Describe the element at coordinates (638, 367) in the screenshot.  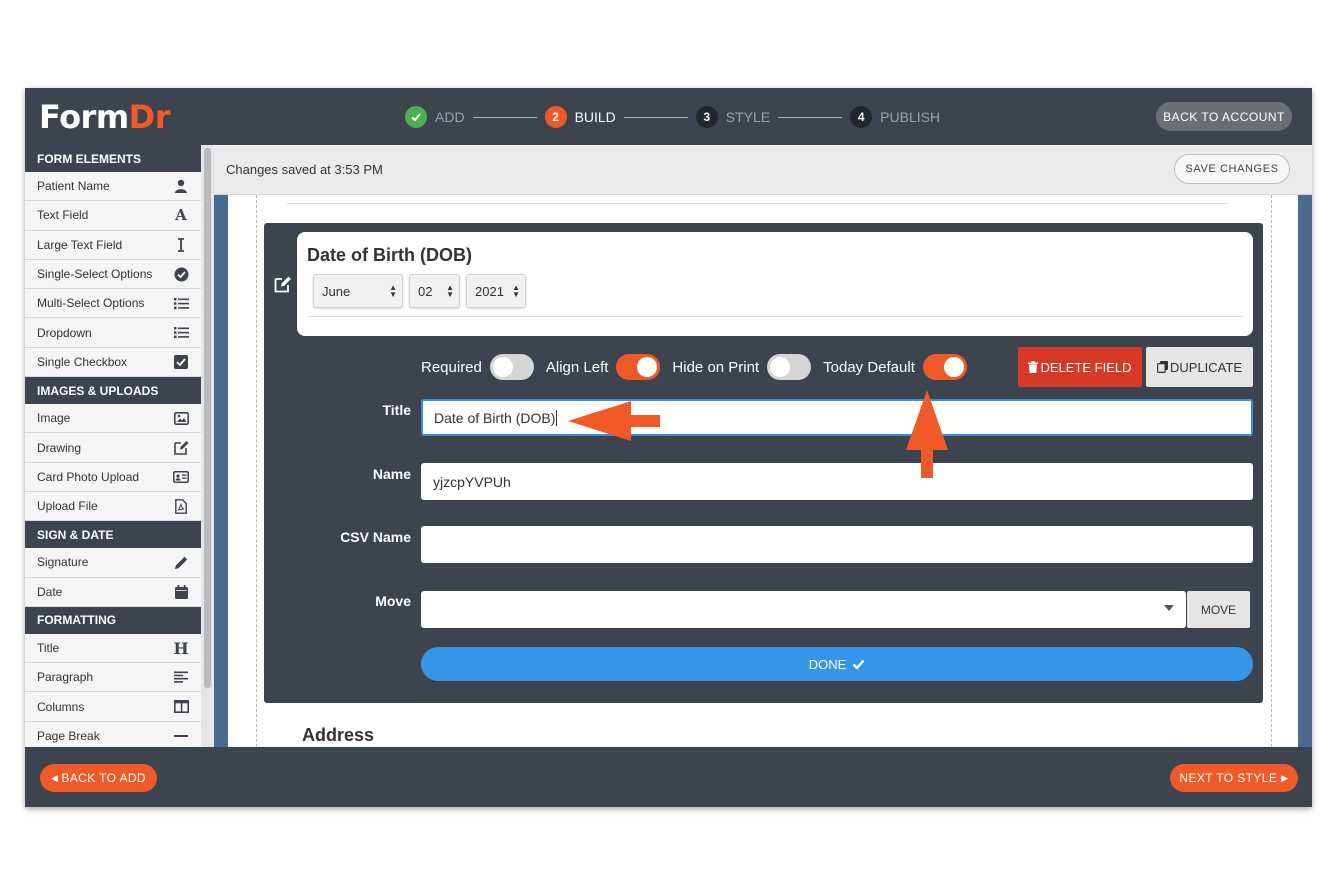
I see `align-left-toggle` at that location.